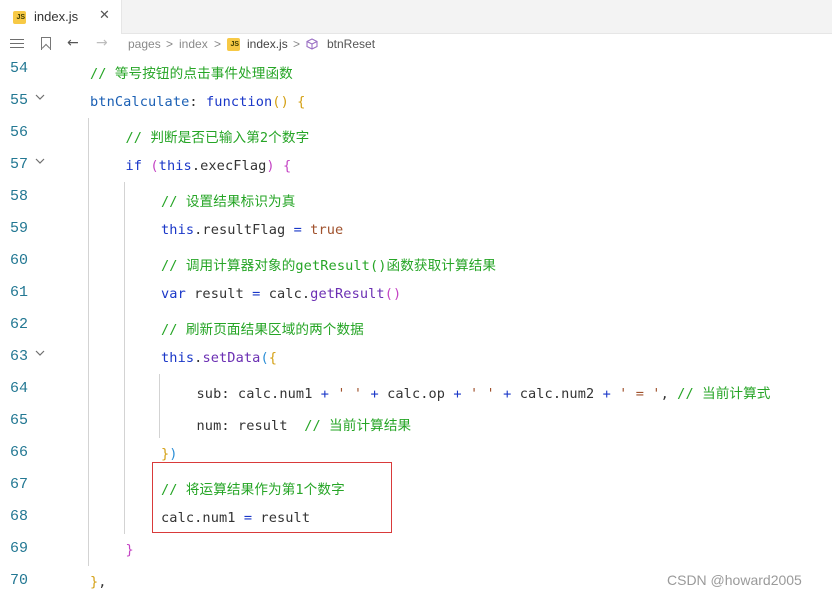  Describe the element at coordinates (416, 454) in the screenshot. I see `code-line: 66})` at that location.